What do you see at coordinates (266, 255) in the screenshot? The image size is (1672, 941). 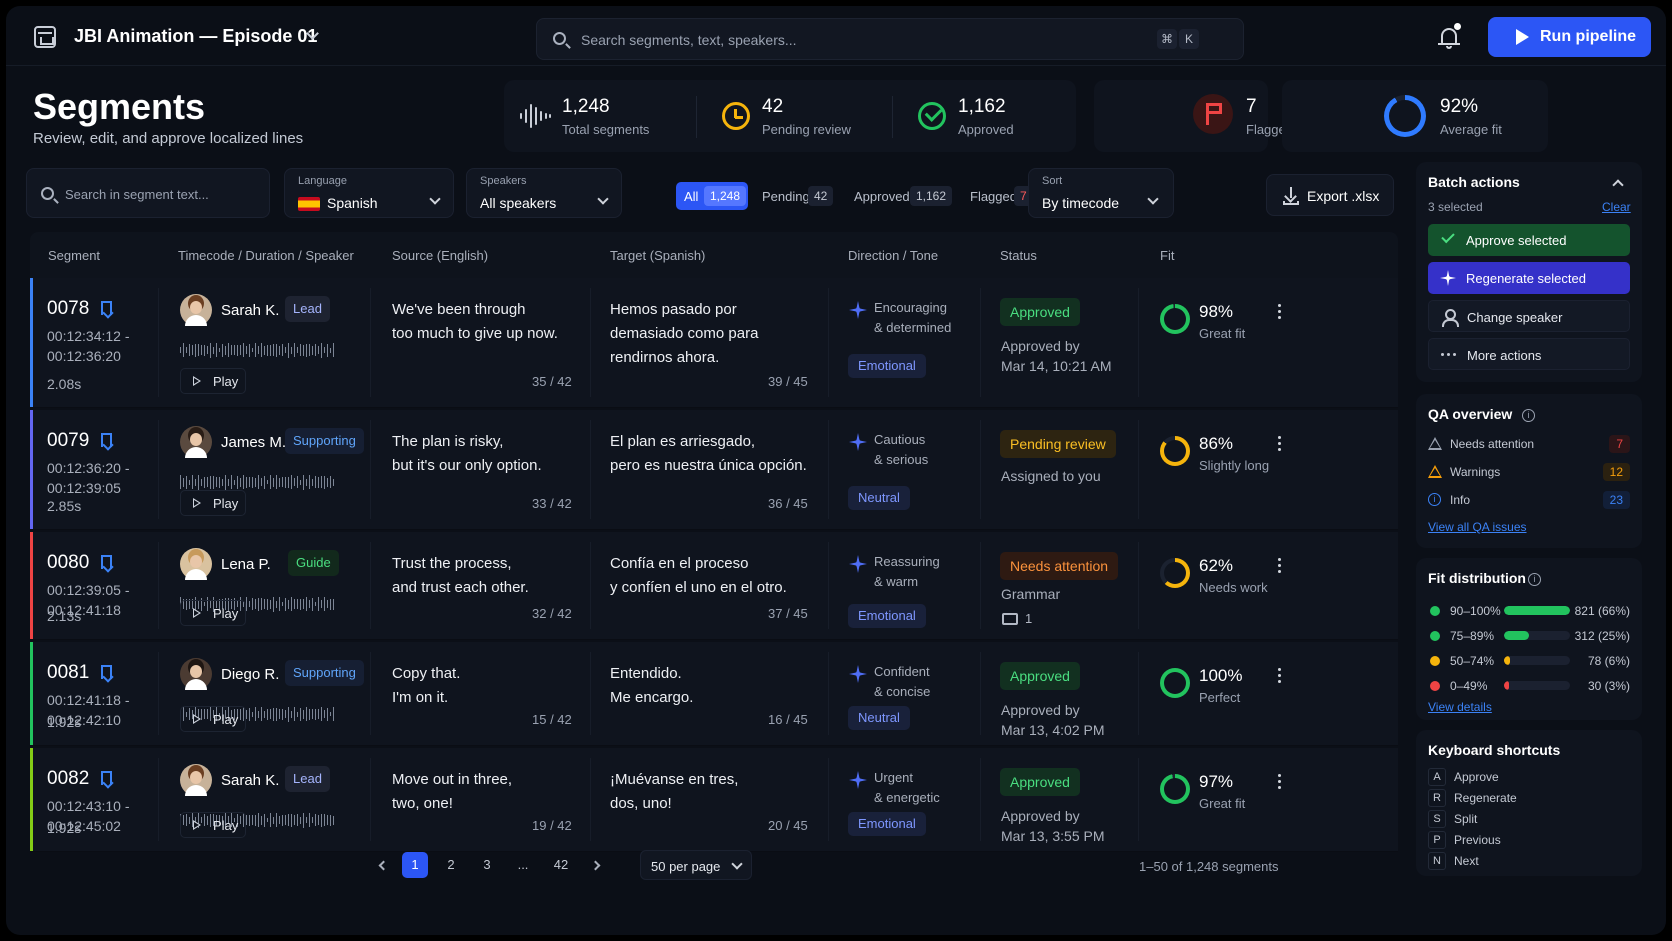 I see `column-header: Timecode / Duration / Speaker` at bounding box center [266, 255].